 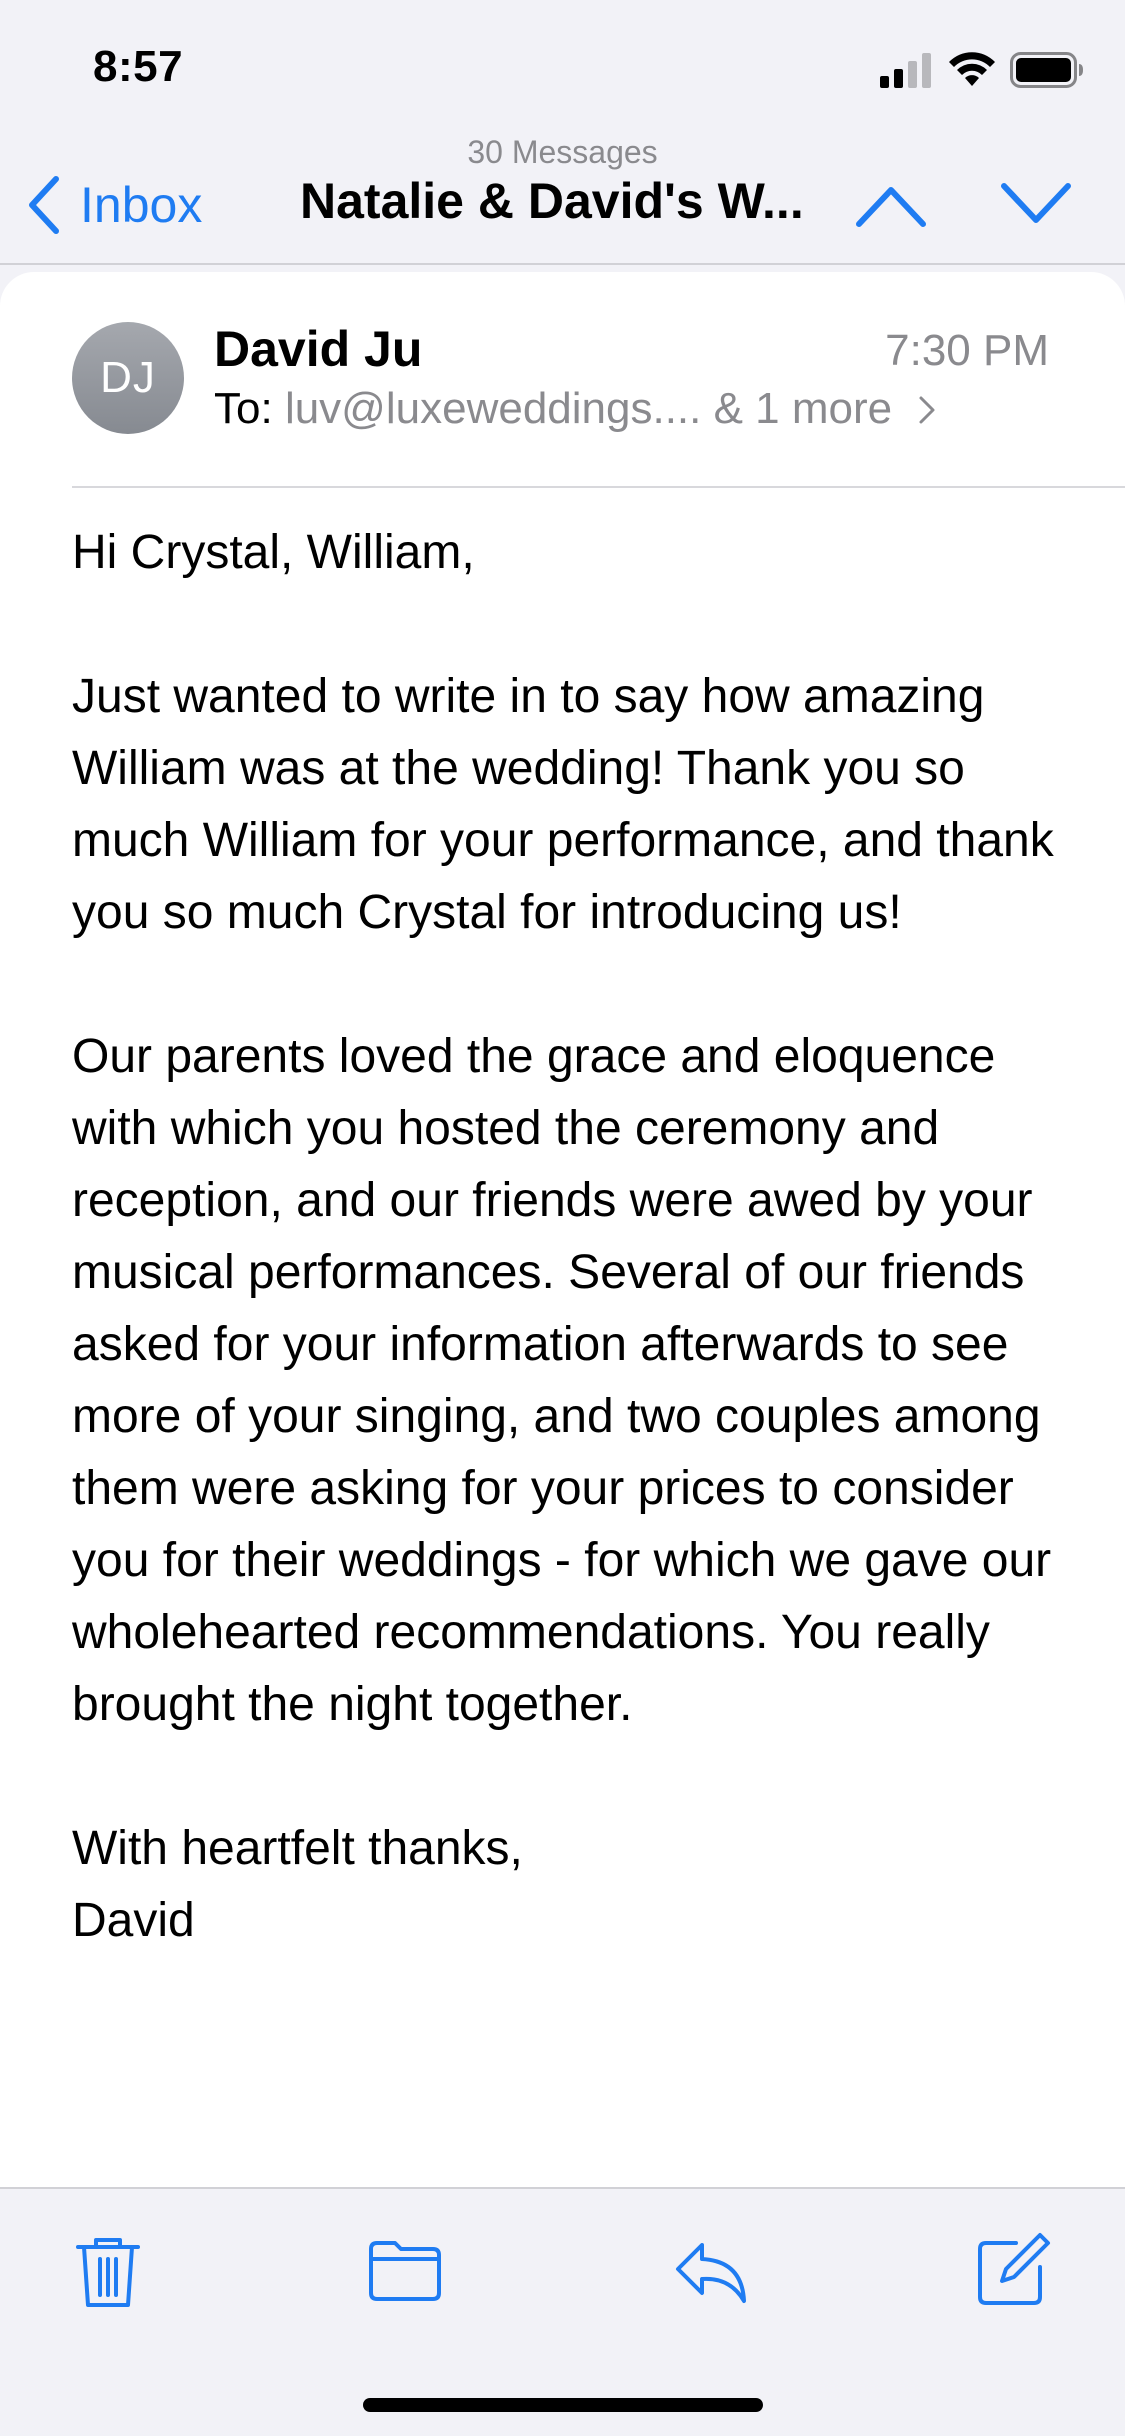 I want to click on folder-icon, so click(x=405, y=2271).